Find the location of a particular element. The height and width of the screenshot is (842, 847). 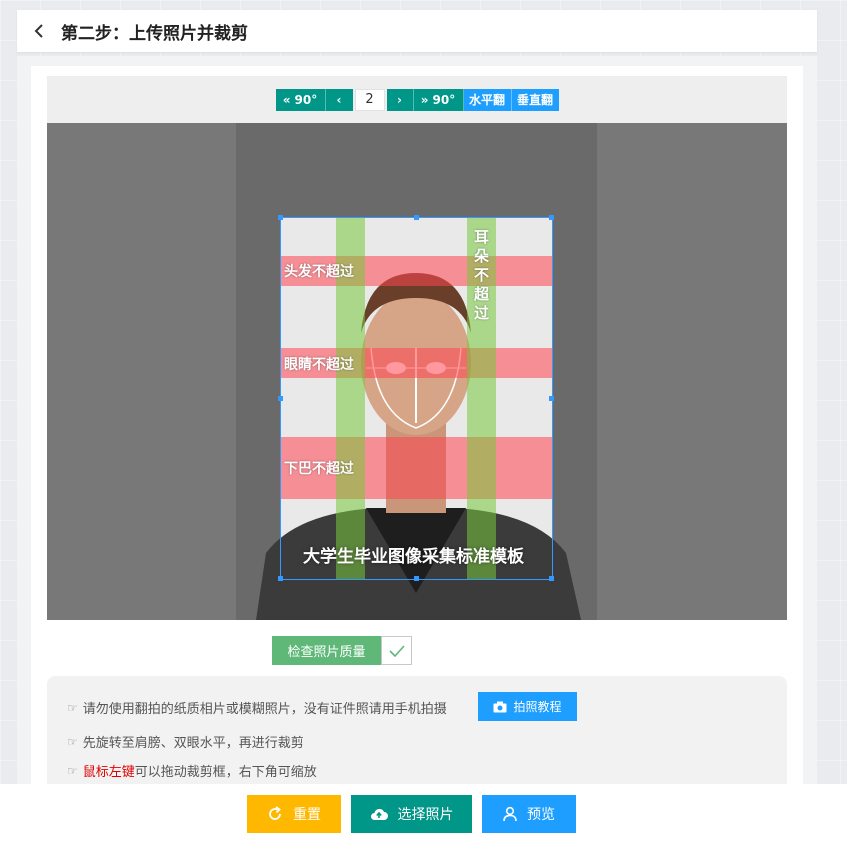

quality-check-box is located at coordinates (396, 650).